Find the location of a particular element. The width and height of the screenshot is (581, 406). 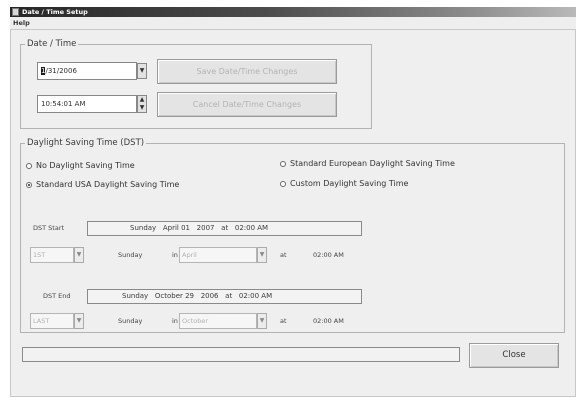

dst-end-display: Sunday October 29 2006 at 02:00 AM is located at coordinates (224, 296).